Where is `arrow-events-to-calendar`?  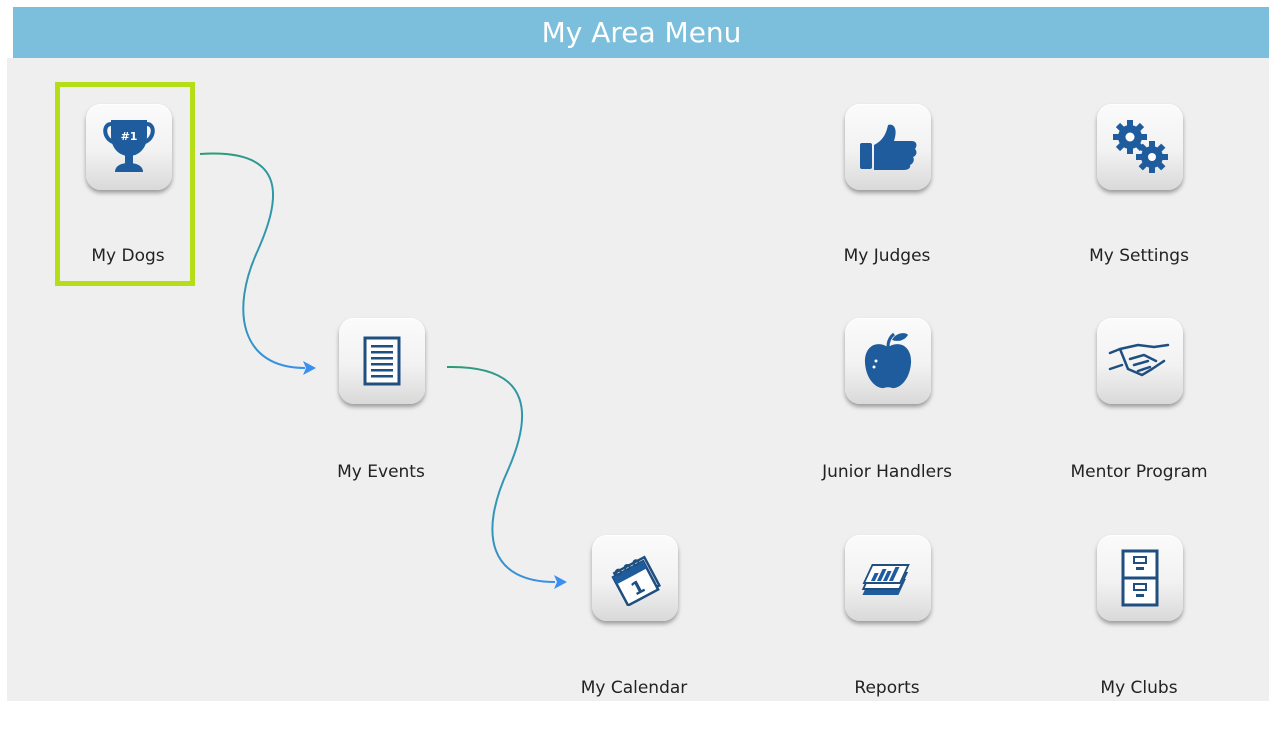 arrow-events-to-calendar is located at coordinates (501, 474).